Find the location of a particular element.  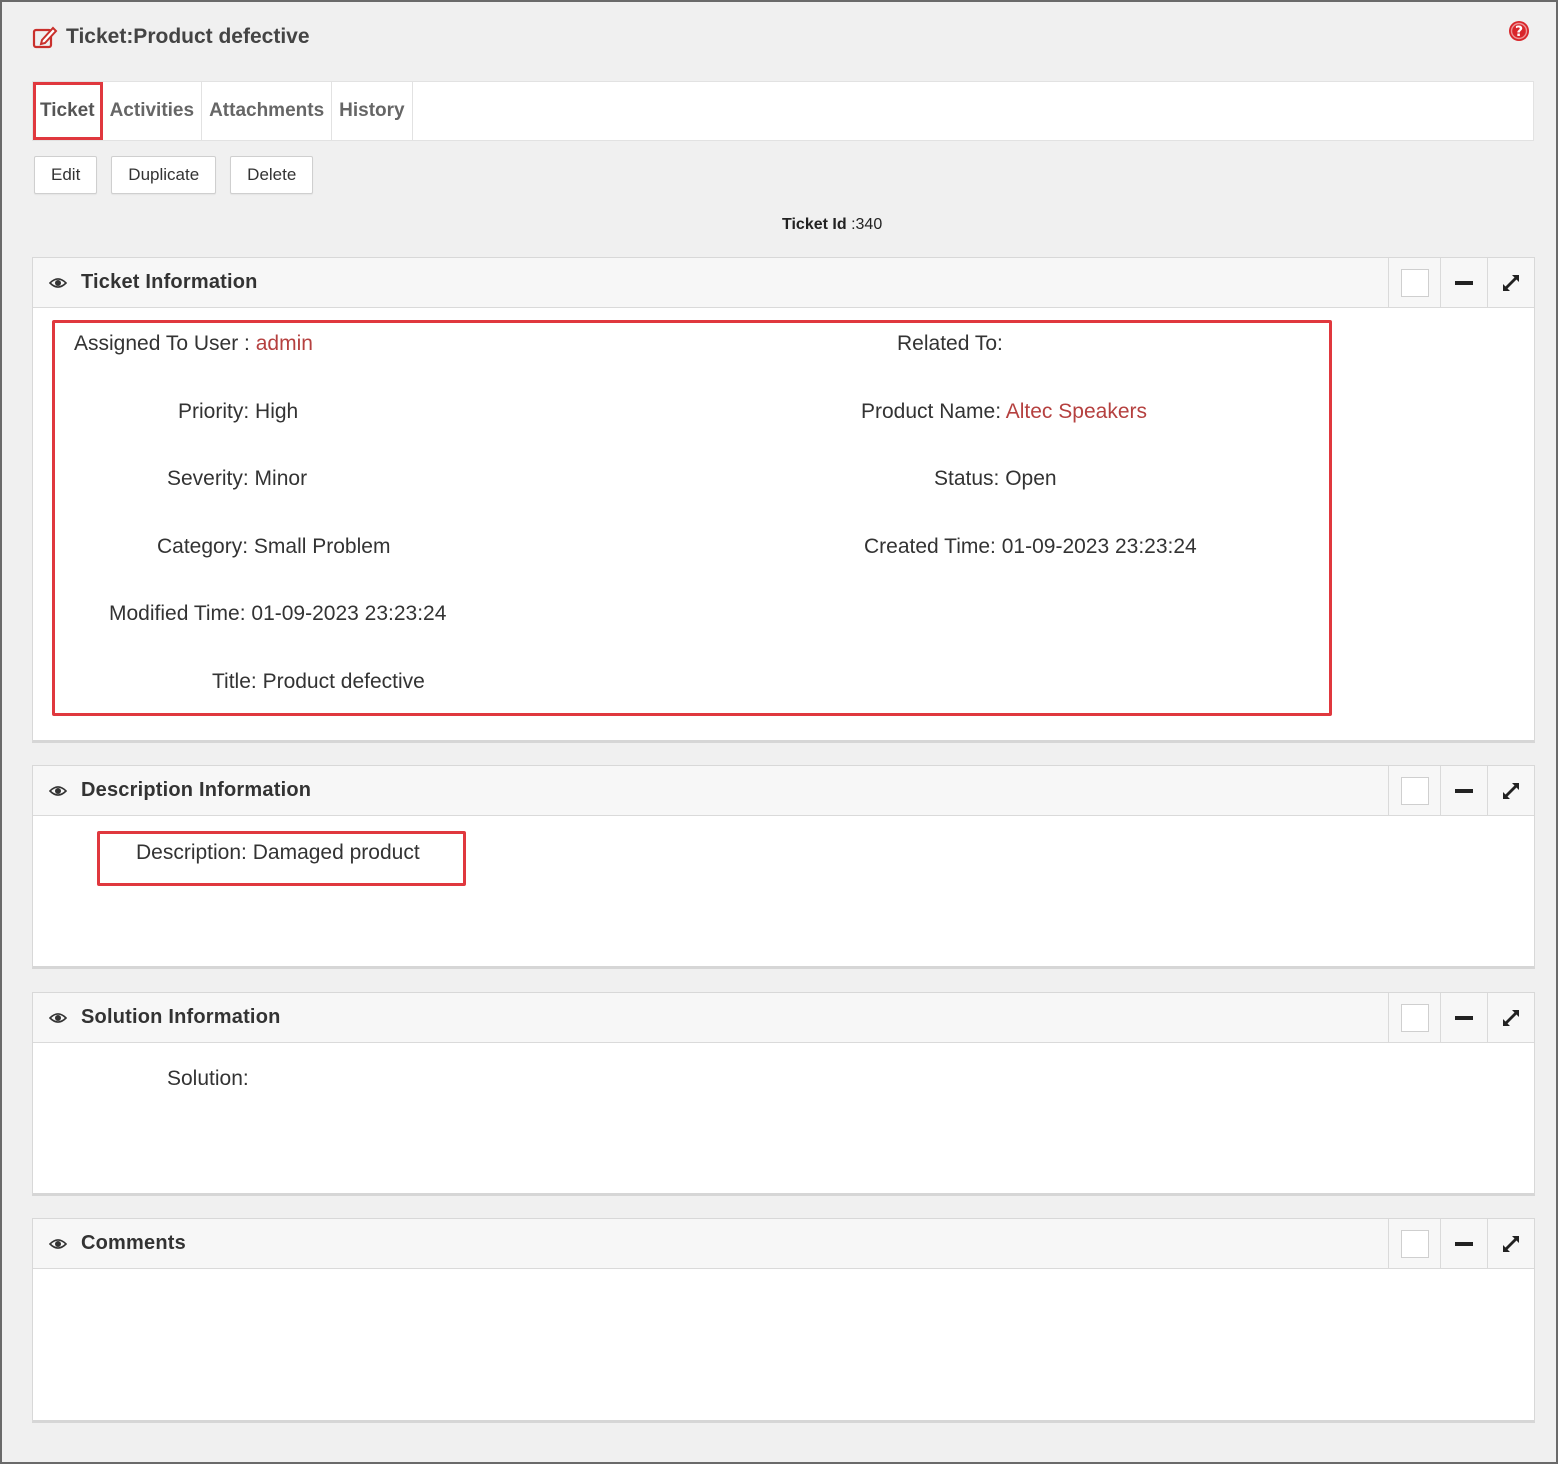

edit-icon is located at coordinates (45, 37).